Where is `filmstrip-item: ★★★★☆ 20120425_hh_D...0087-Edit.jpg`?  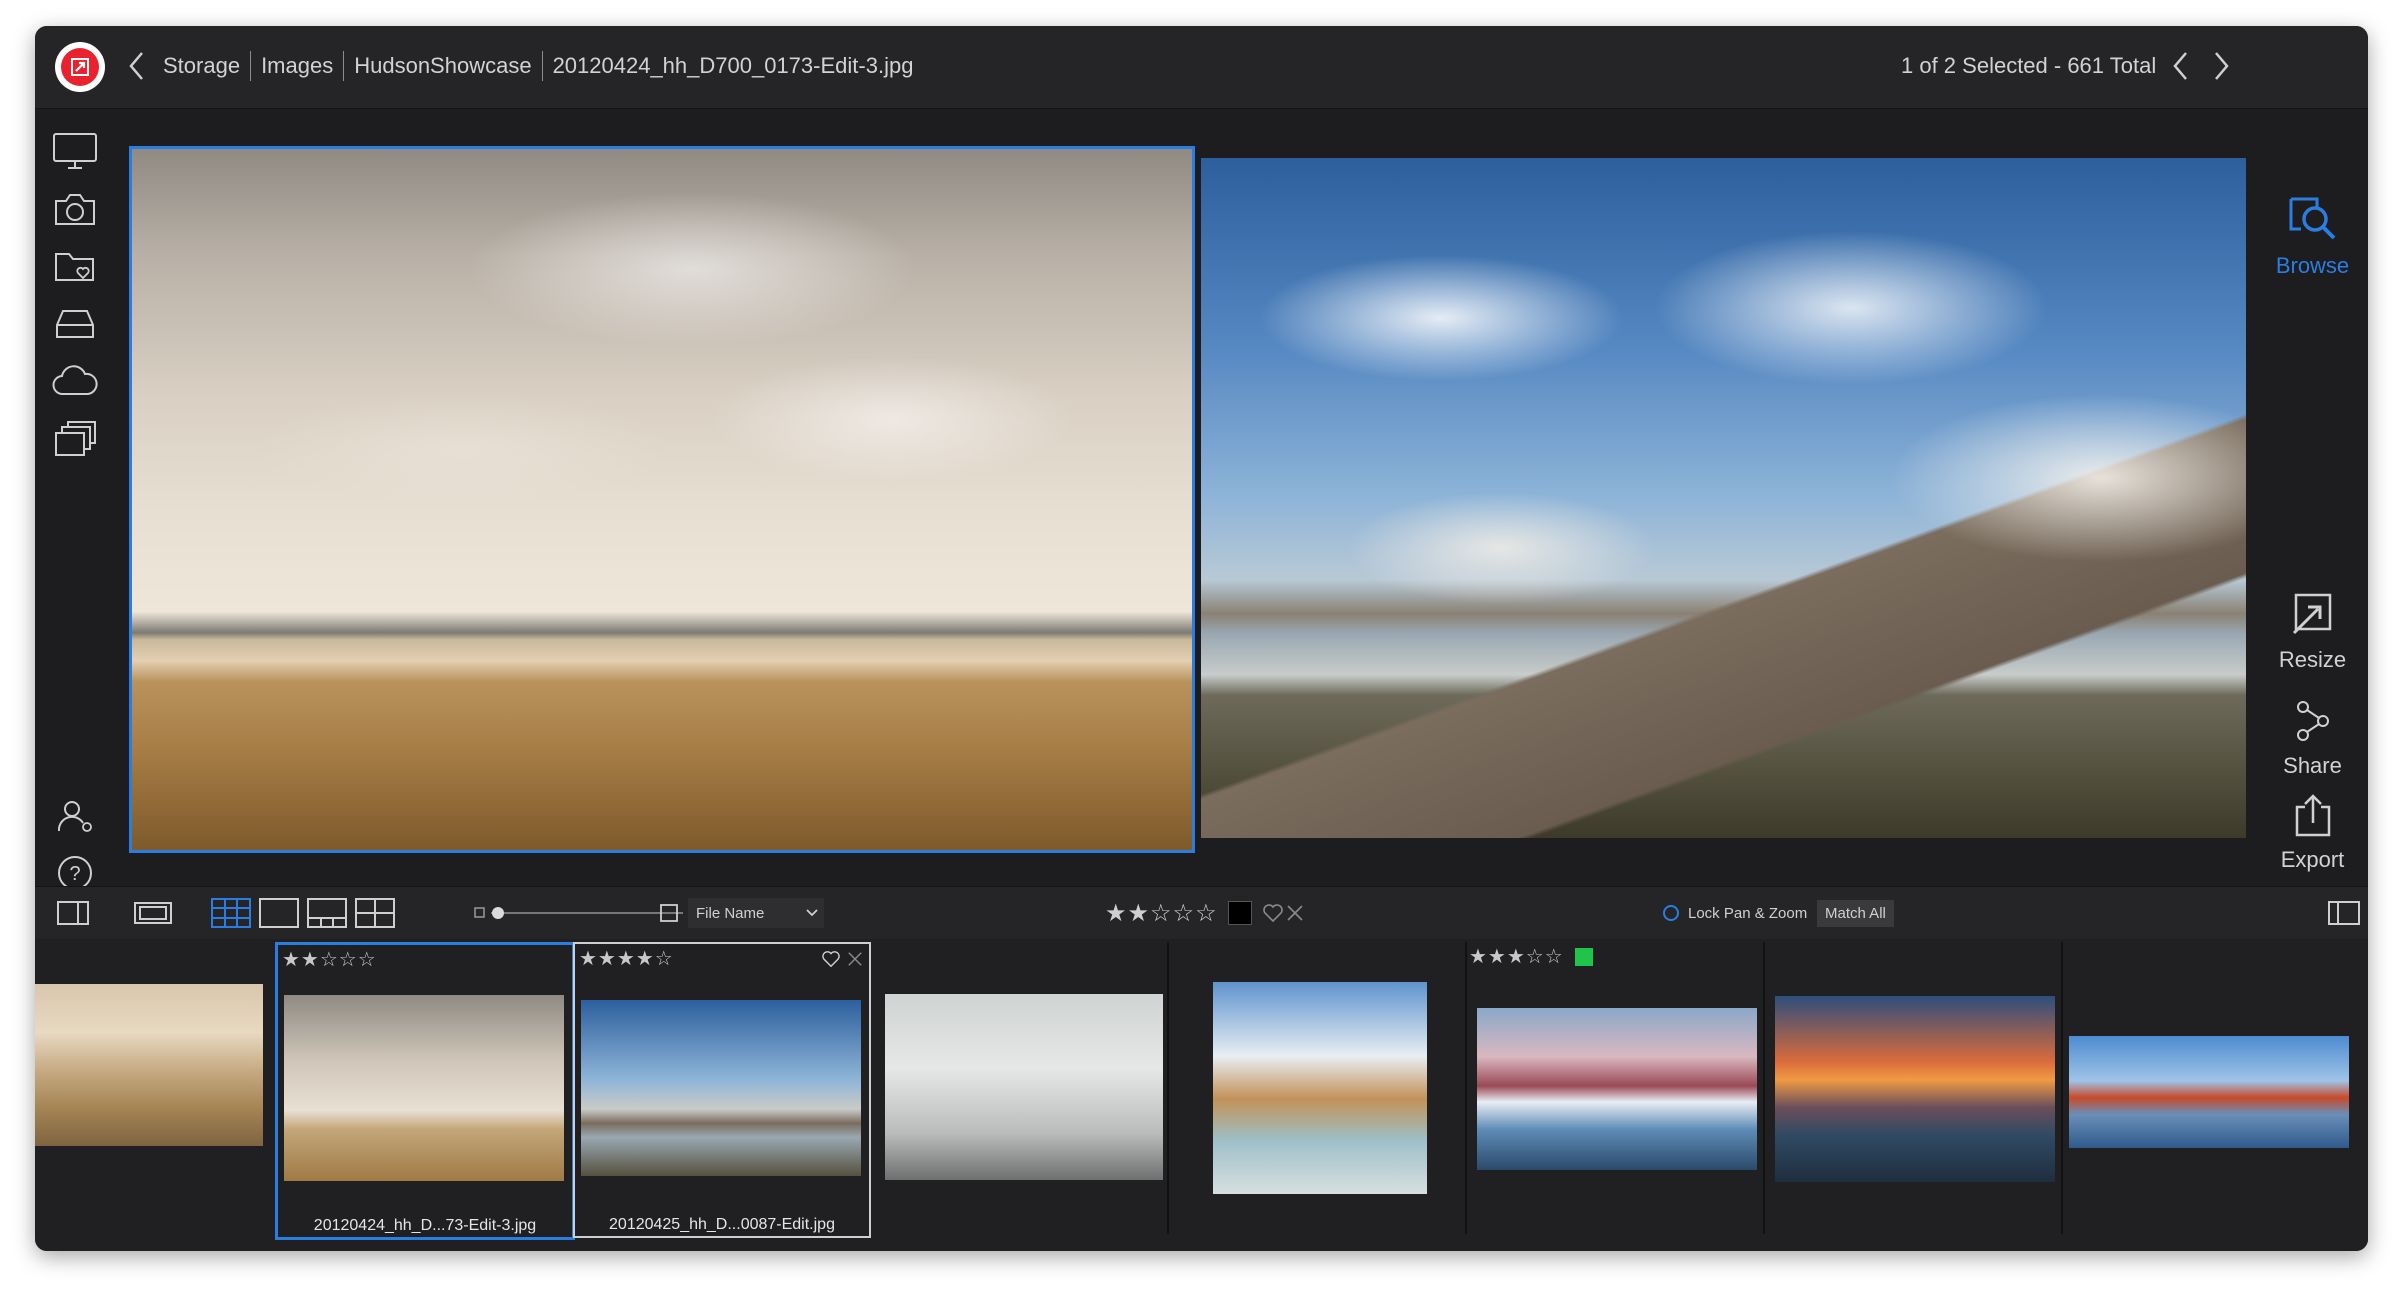 filmstrip-item: ★★★★☆ 20120425_hh_D...0087-Edit.jpg is located at coordinates (722, 1090).